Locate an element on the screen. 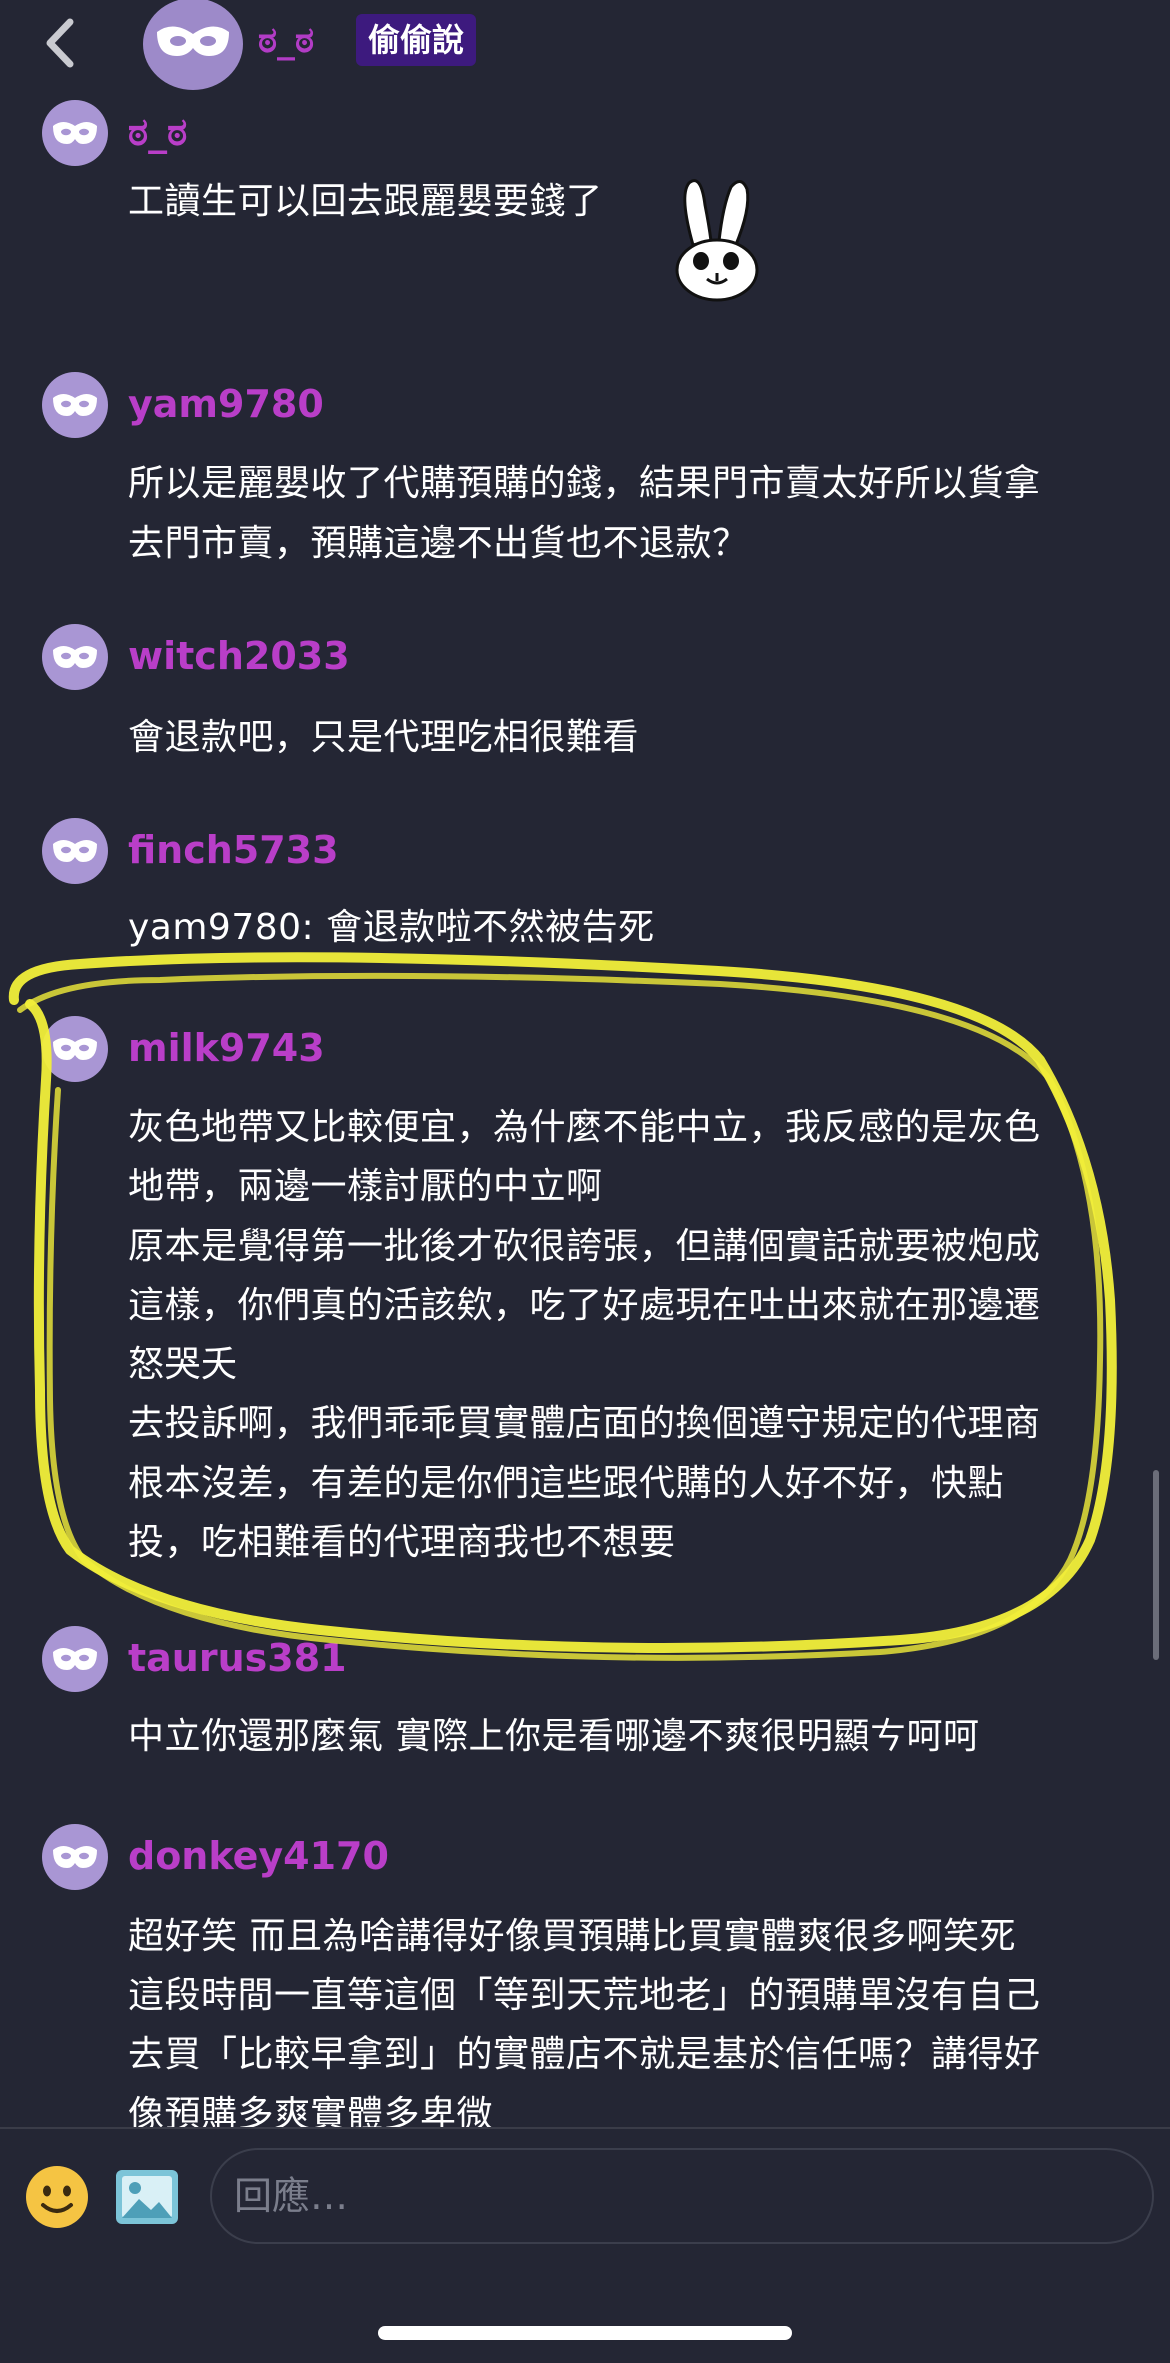 The height and width of the screenshot is (2363, 1170). comment-username: finch5733 is located at coordinates (233, 850).